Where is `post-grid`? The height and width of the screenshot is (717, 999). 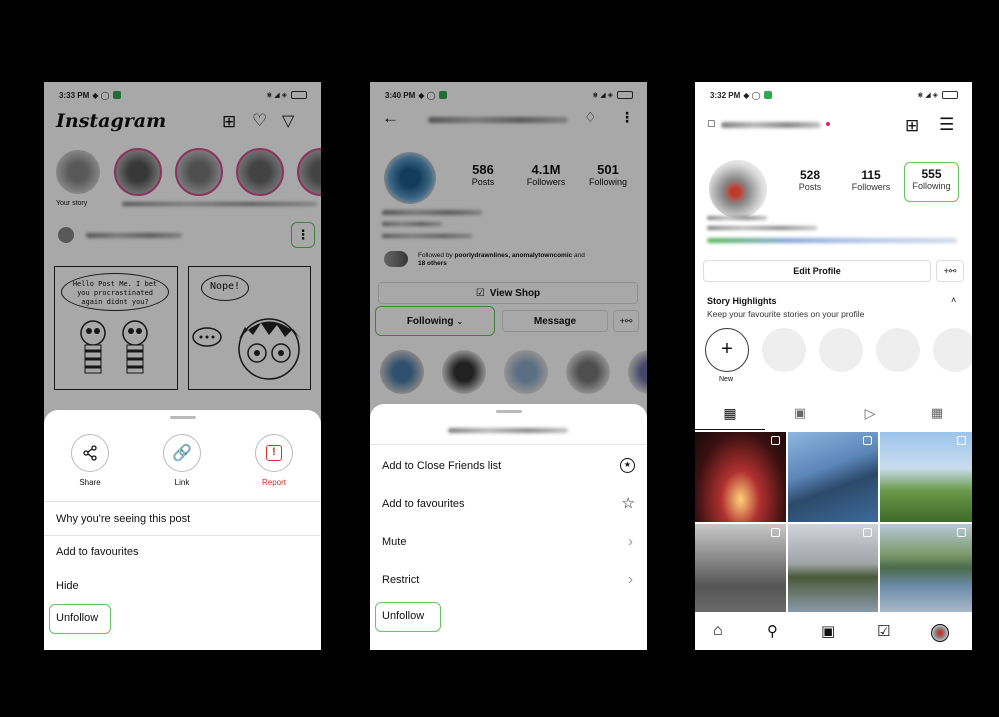
post-grid is located at coordinates (833, 522).